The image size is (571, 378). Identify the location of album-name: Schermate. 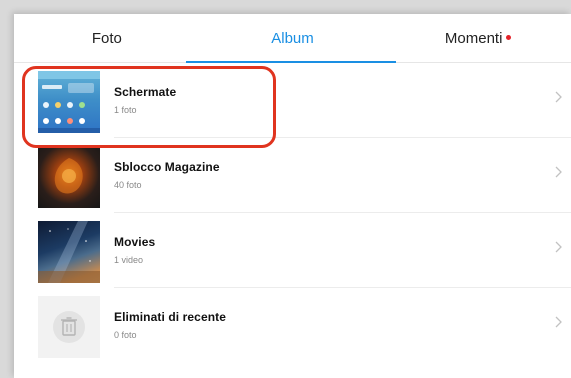
(145, 92).